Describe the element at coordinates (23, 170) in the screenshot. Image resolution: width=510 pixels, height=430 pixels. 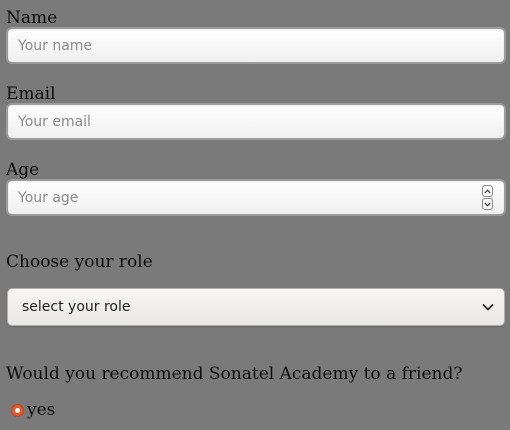
I see `age-label: Age` at that location.